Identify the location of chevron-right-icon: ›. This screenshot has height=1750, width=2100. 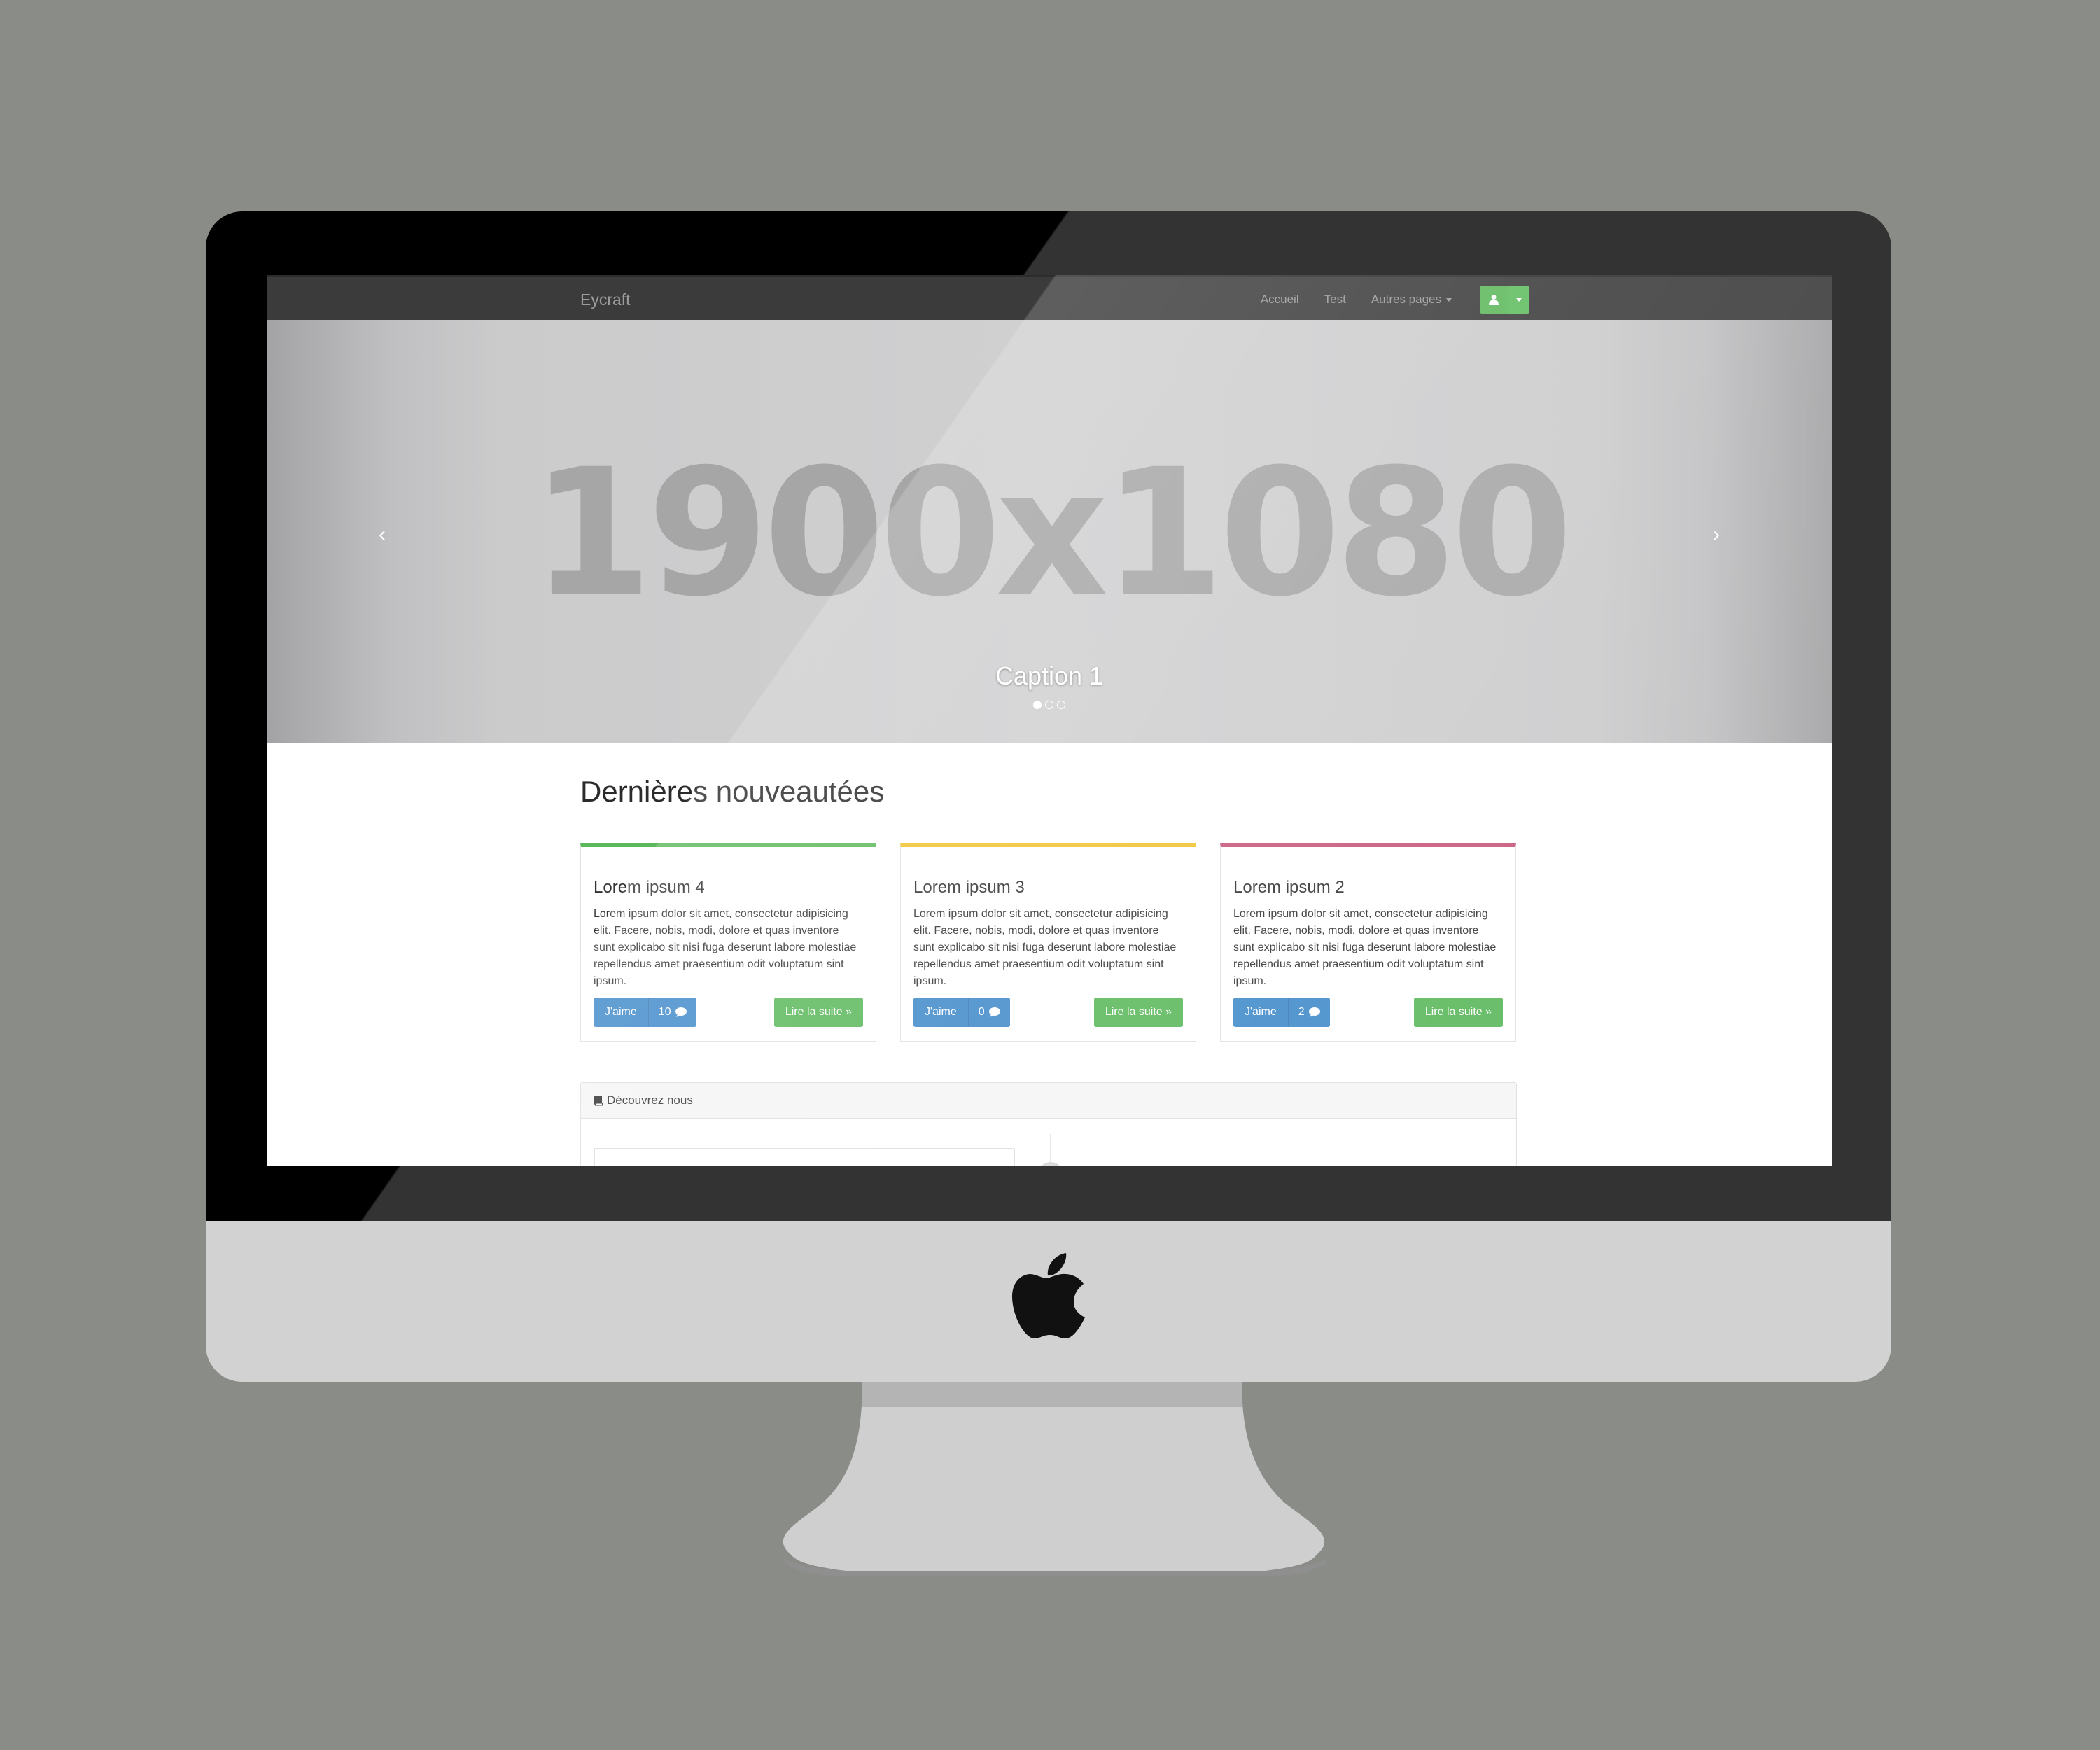
(1716, 535).